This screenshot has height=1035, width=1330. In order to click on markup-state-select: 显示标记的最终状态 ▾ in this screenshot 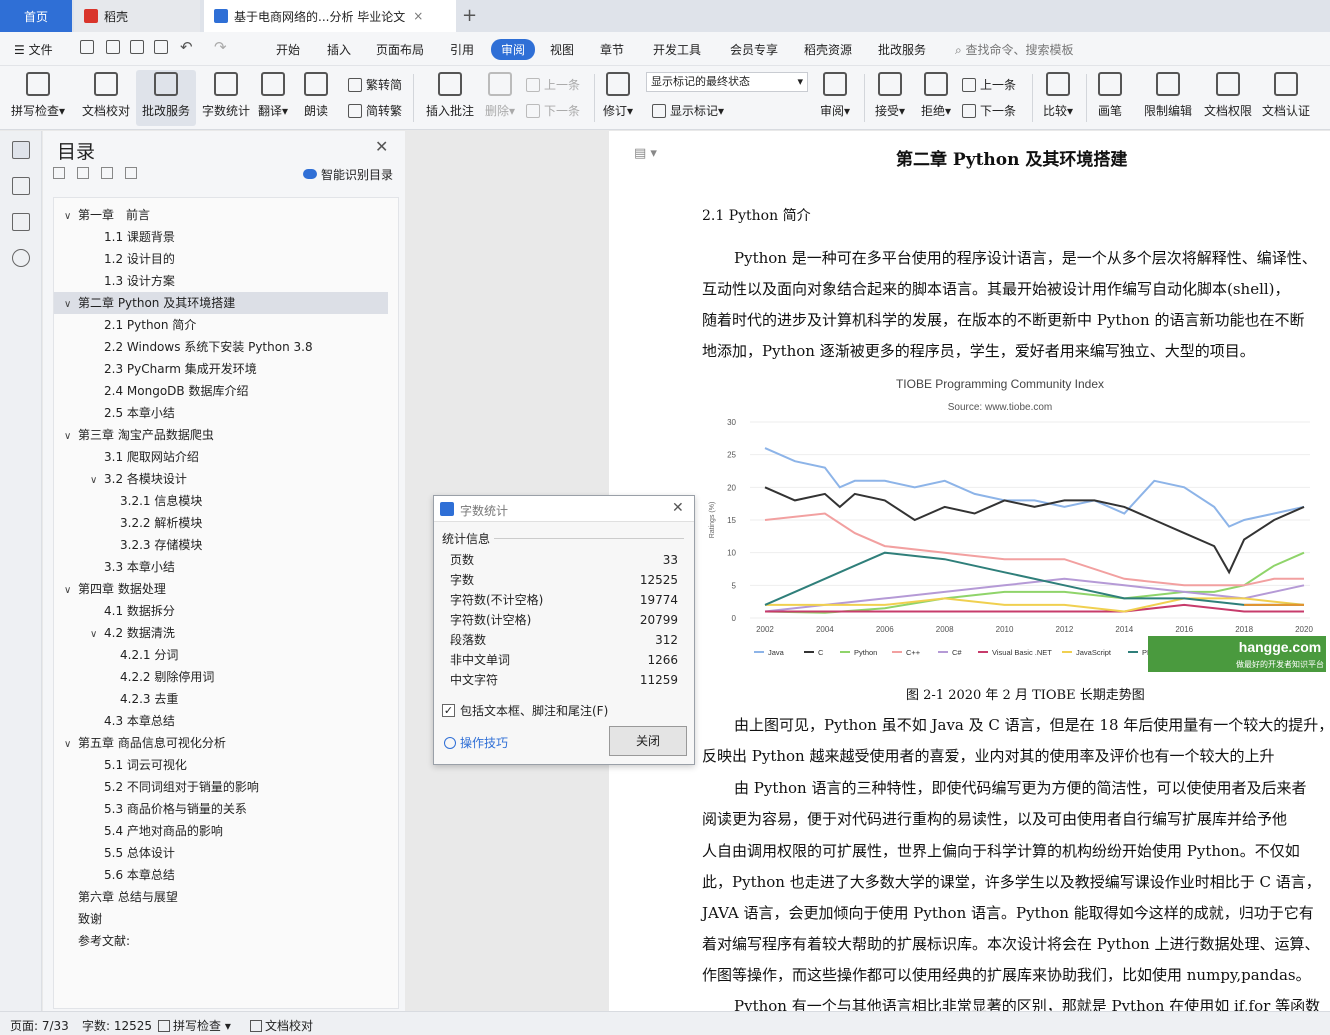, I will do `click(727, 82)`.